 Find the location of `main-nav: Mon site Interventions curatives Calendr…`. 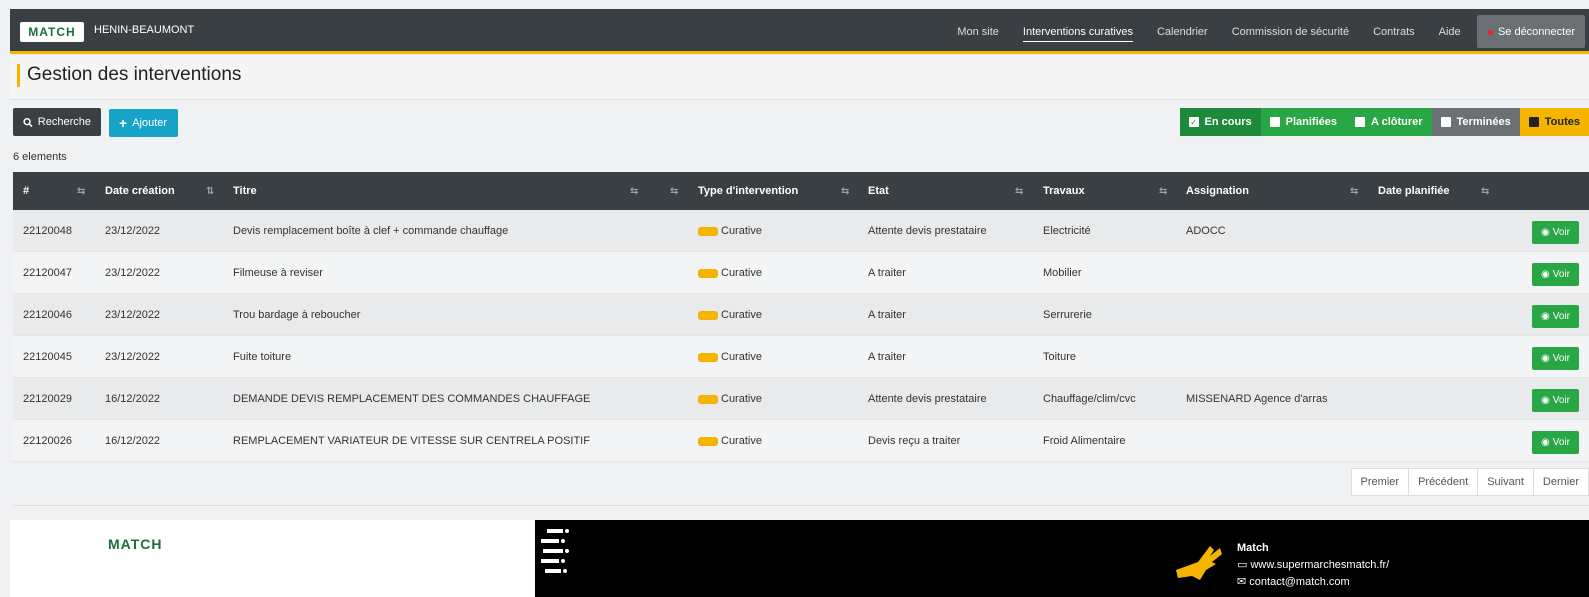

main-nav: Mon site Interventions curatives Calendr… is located at coordinates (1267, 31).